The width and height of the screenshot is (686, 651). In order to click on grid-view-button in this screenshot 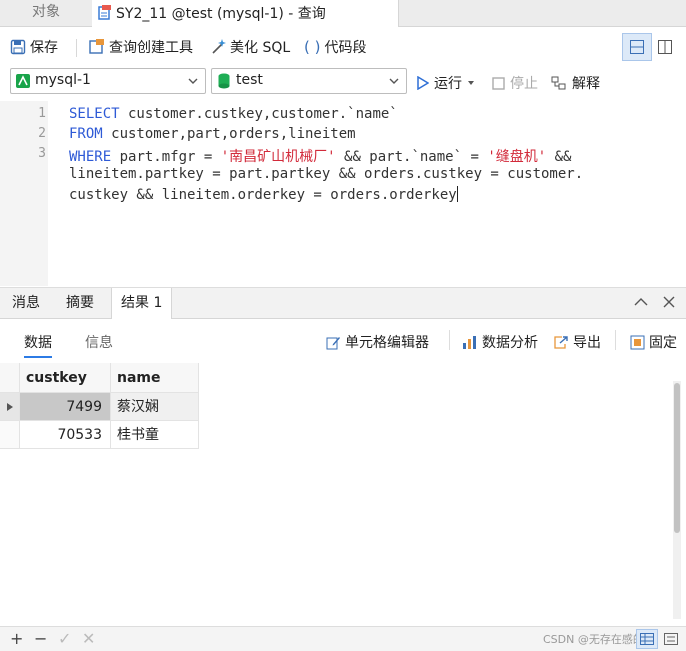, I will do `click(647, 639)`.